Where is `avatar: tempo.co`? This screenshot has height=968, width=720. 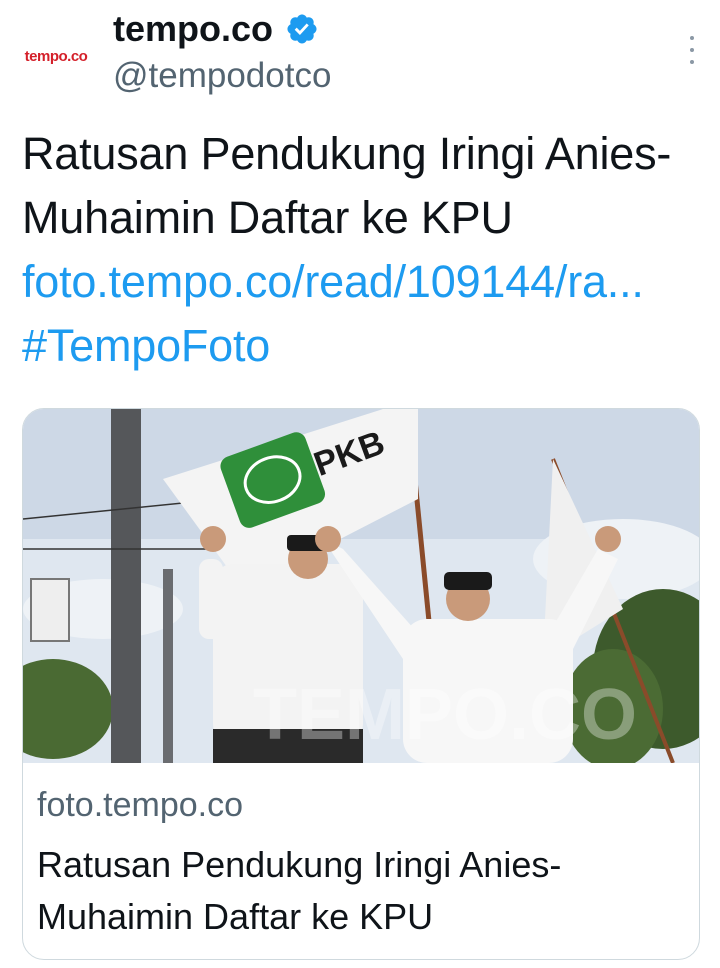
avatar: tempo.co is located at coordinates (56, 56).